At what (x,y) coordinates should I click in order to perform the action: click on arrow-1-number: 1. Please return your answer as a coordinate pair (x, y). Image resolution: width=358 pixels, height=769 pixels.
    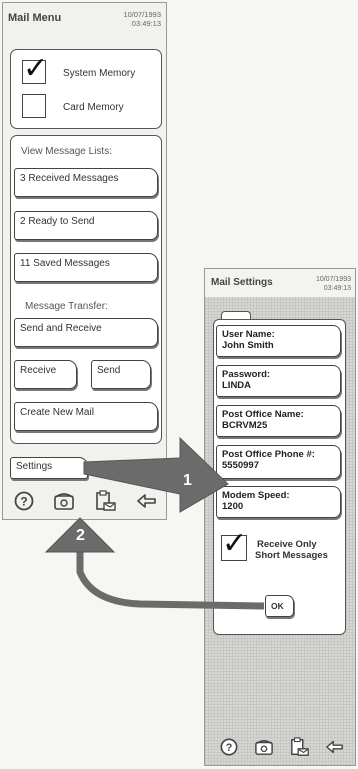
    Looking at the image, I should click on (187, 480).